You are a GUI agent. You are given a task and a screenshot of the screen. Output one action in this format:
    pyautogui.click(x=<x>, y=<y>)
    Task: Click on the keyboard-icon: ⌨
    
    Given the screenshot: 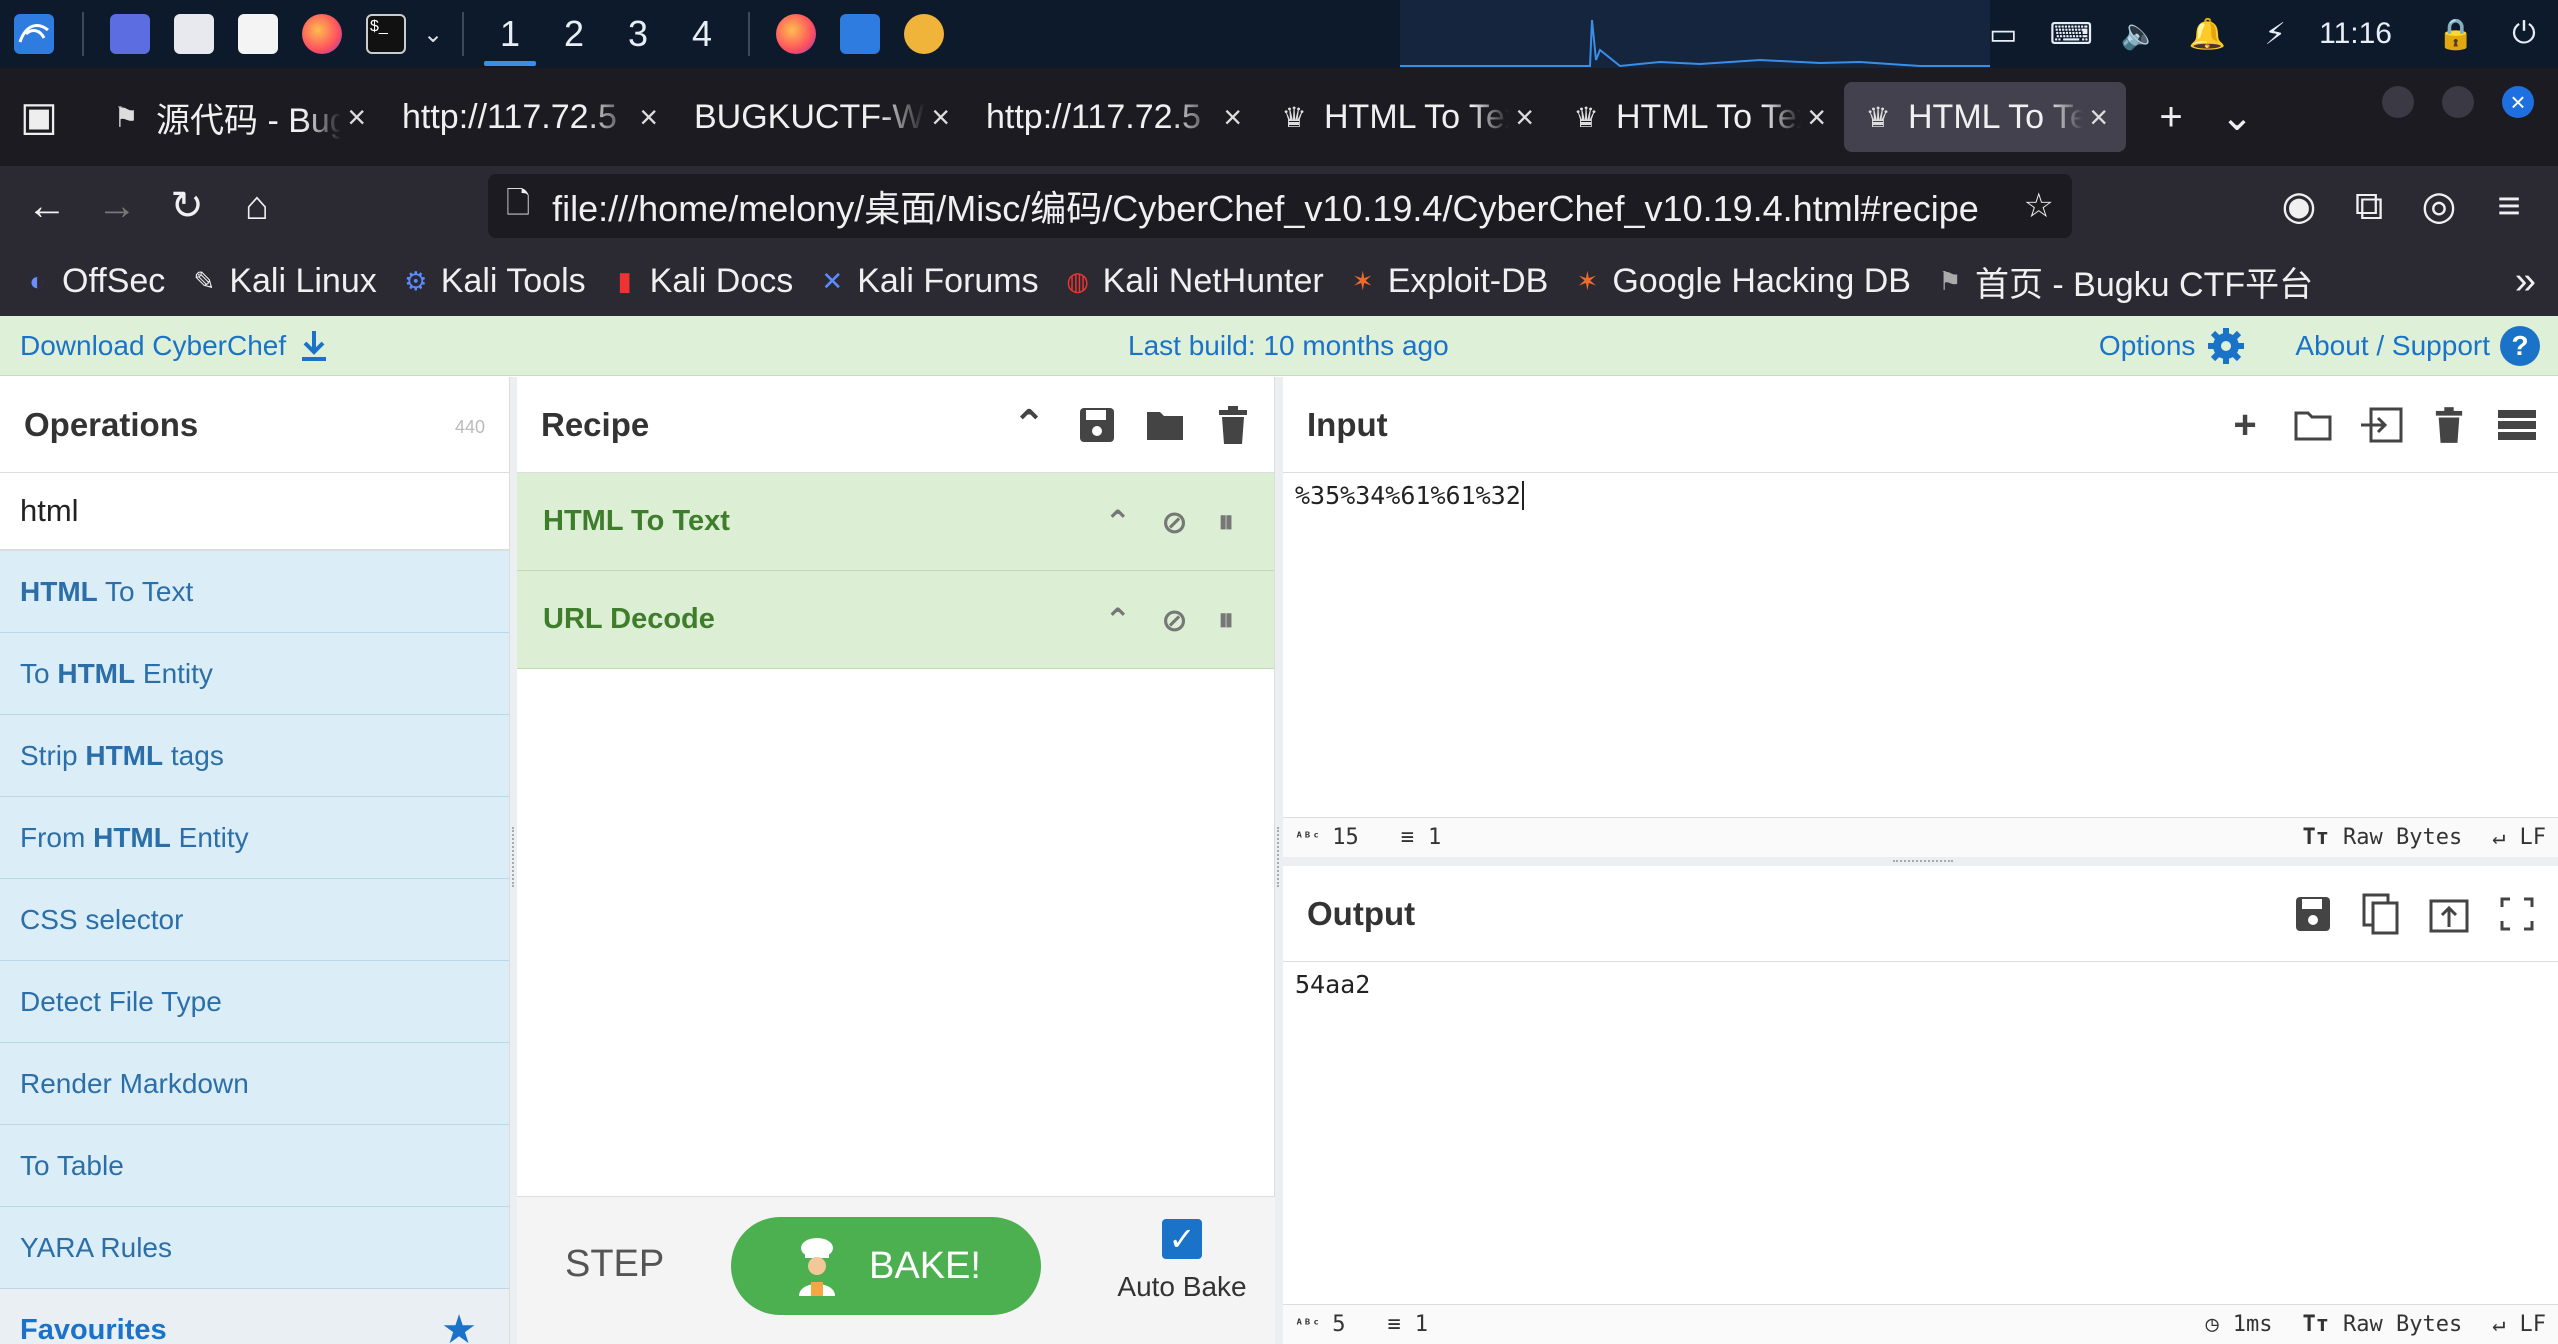 What is the action you would take?
    pyautogui.click(x=2070, y=34)
    